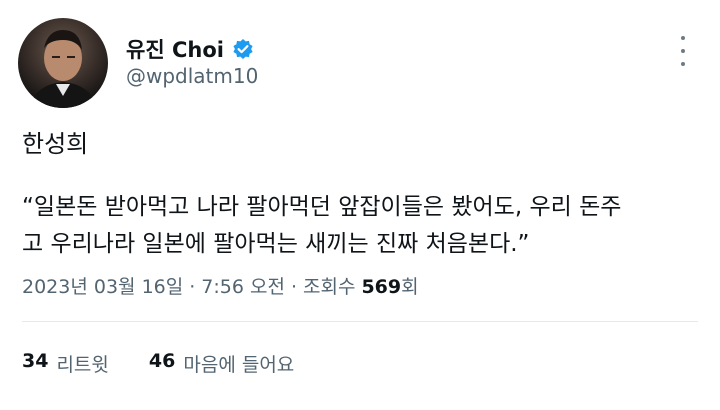  What do you see at coordinates (360, 321) in the screenshot?
I see `divider` at bounding box center [360, 321].